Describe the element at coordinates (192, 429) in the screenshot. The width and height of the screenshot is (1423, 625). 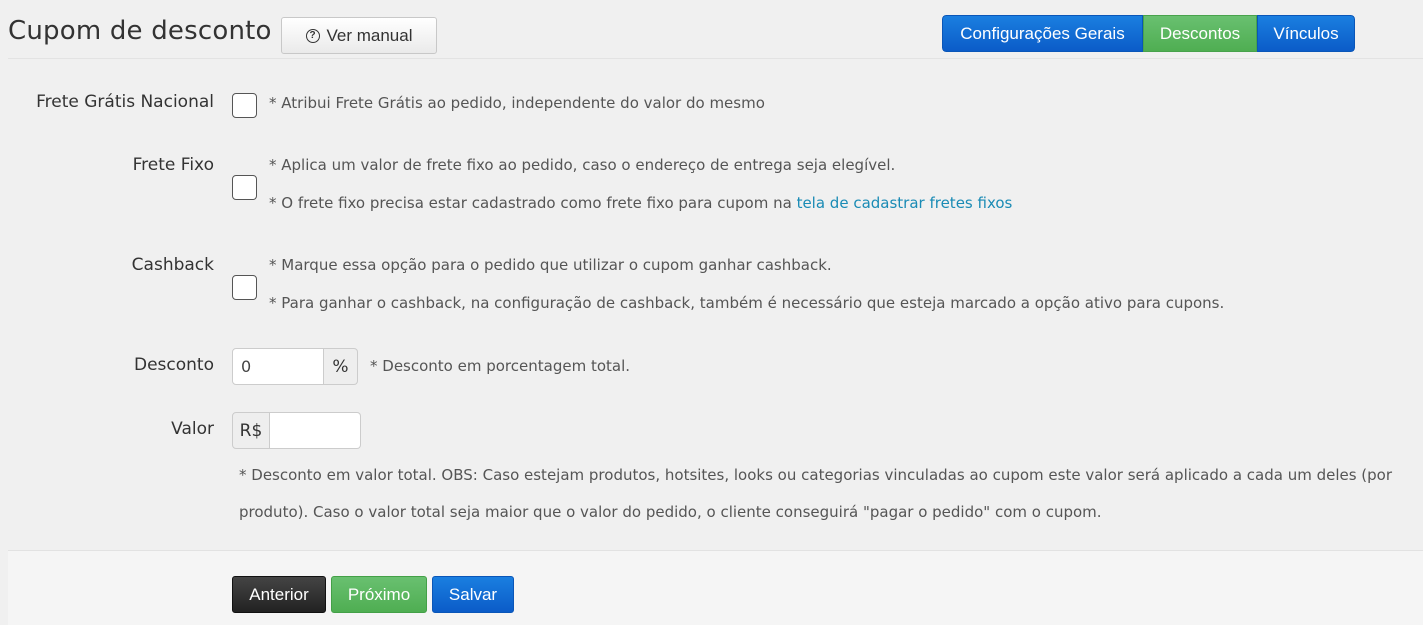
I see `valor-label: Valor` at that location.